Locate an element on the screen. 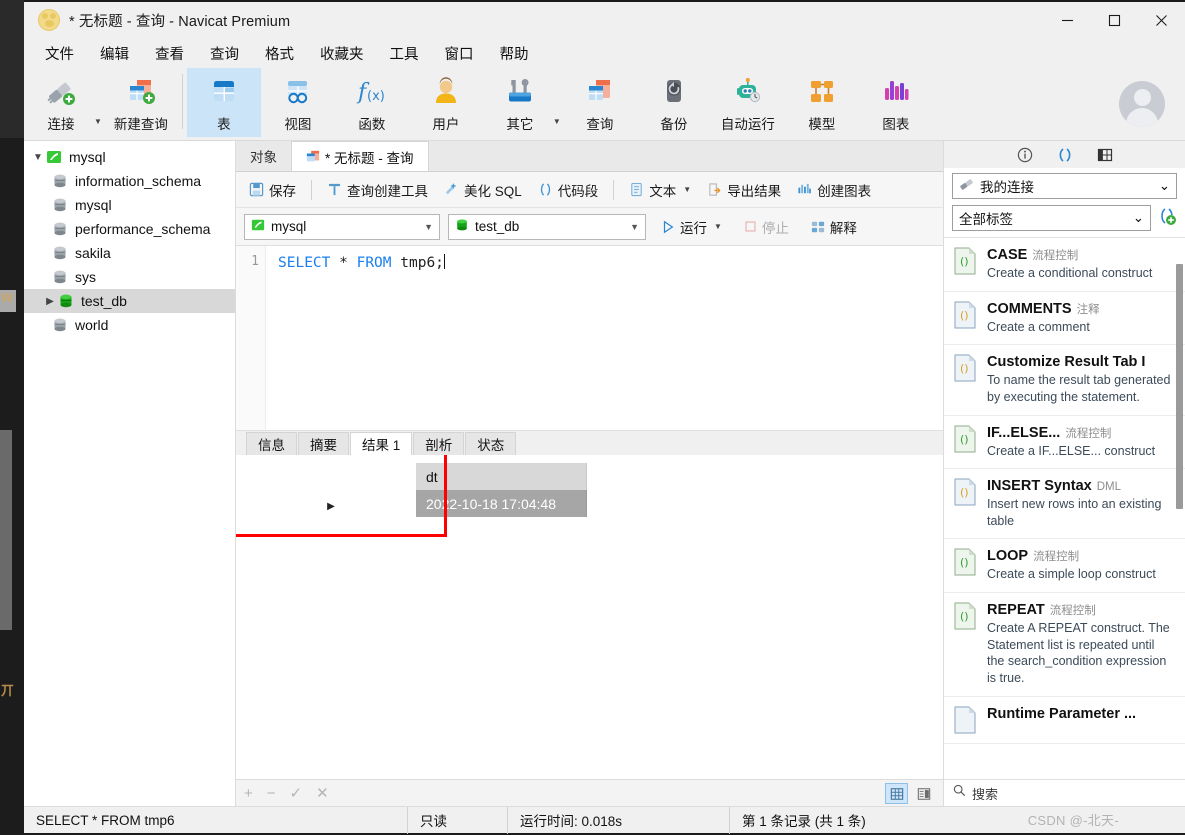  tree-node-information-schema: information_schema is located at coordinates (129, 181).